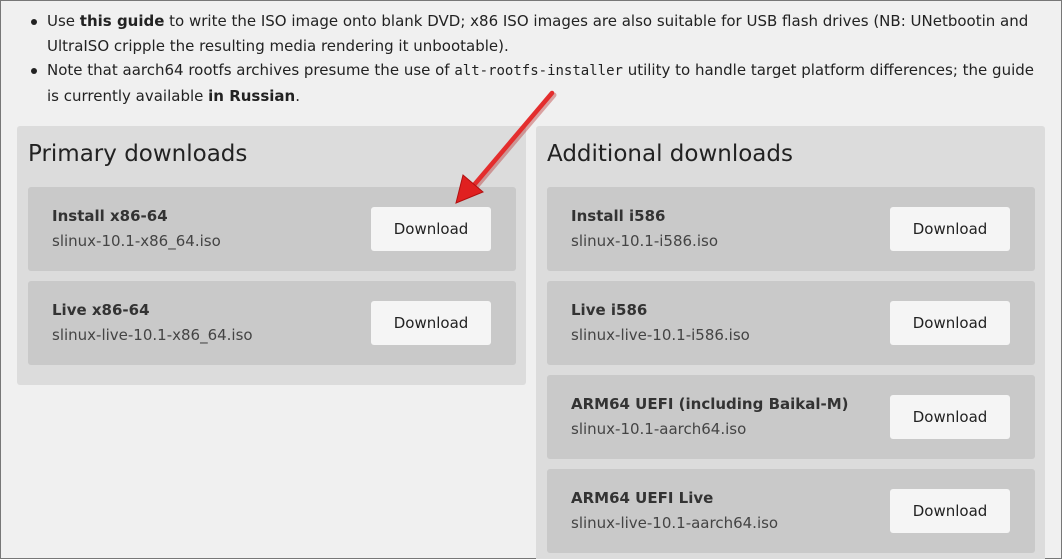 The image size is (1062, 559). I want to click on download-title: Install i586, so click(618, 216).